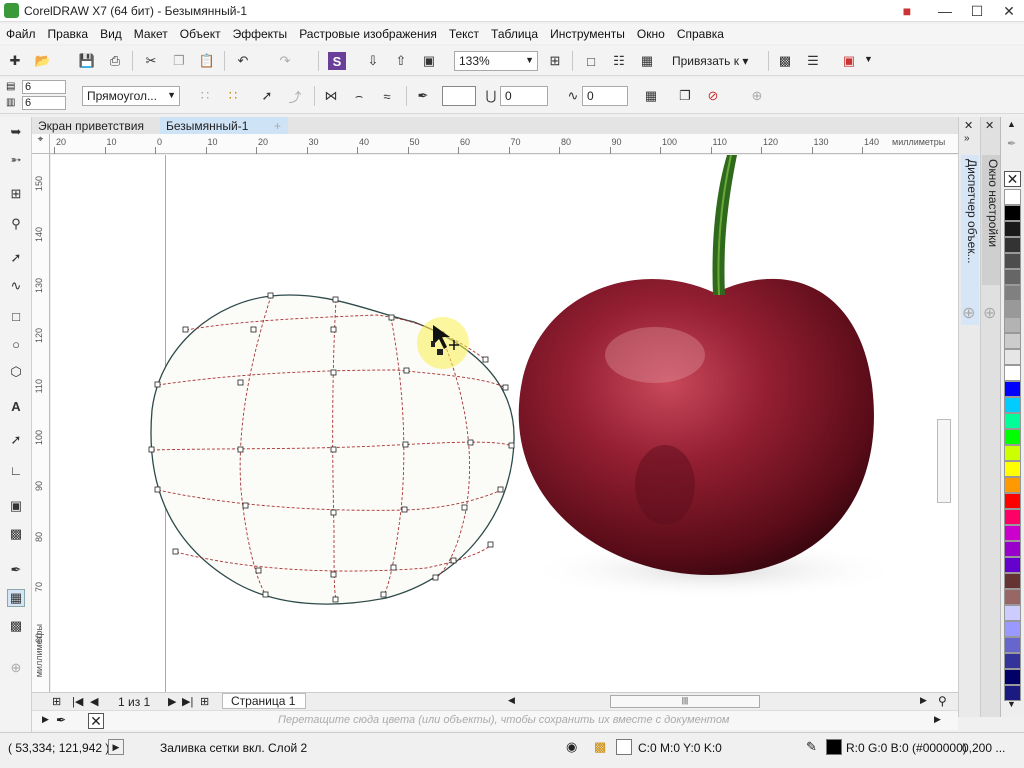 The height and width of the screenshot is (768, 1024). I want to click on mesh-color-swatch, so click(459, 96).